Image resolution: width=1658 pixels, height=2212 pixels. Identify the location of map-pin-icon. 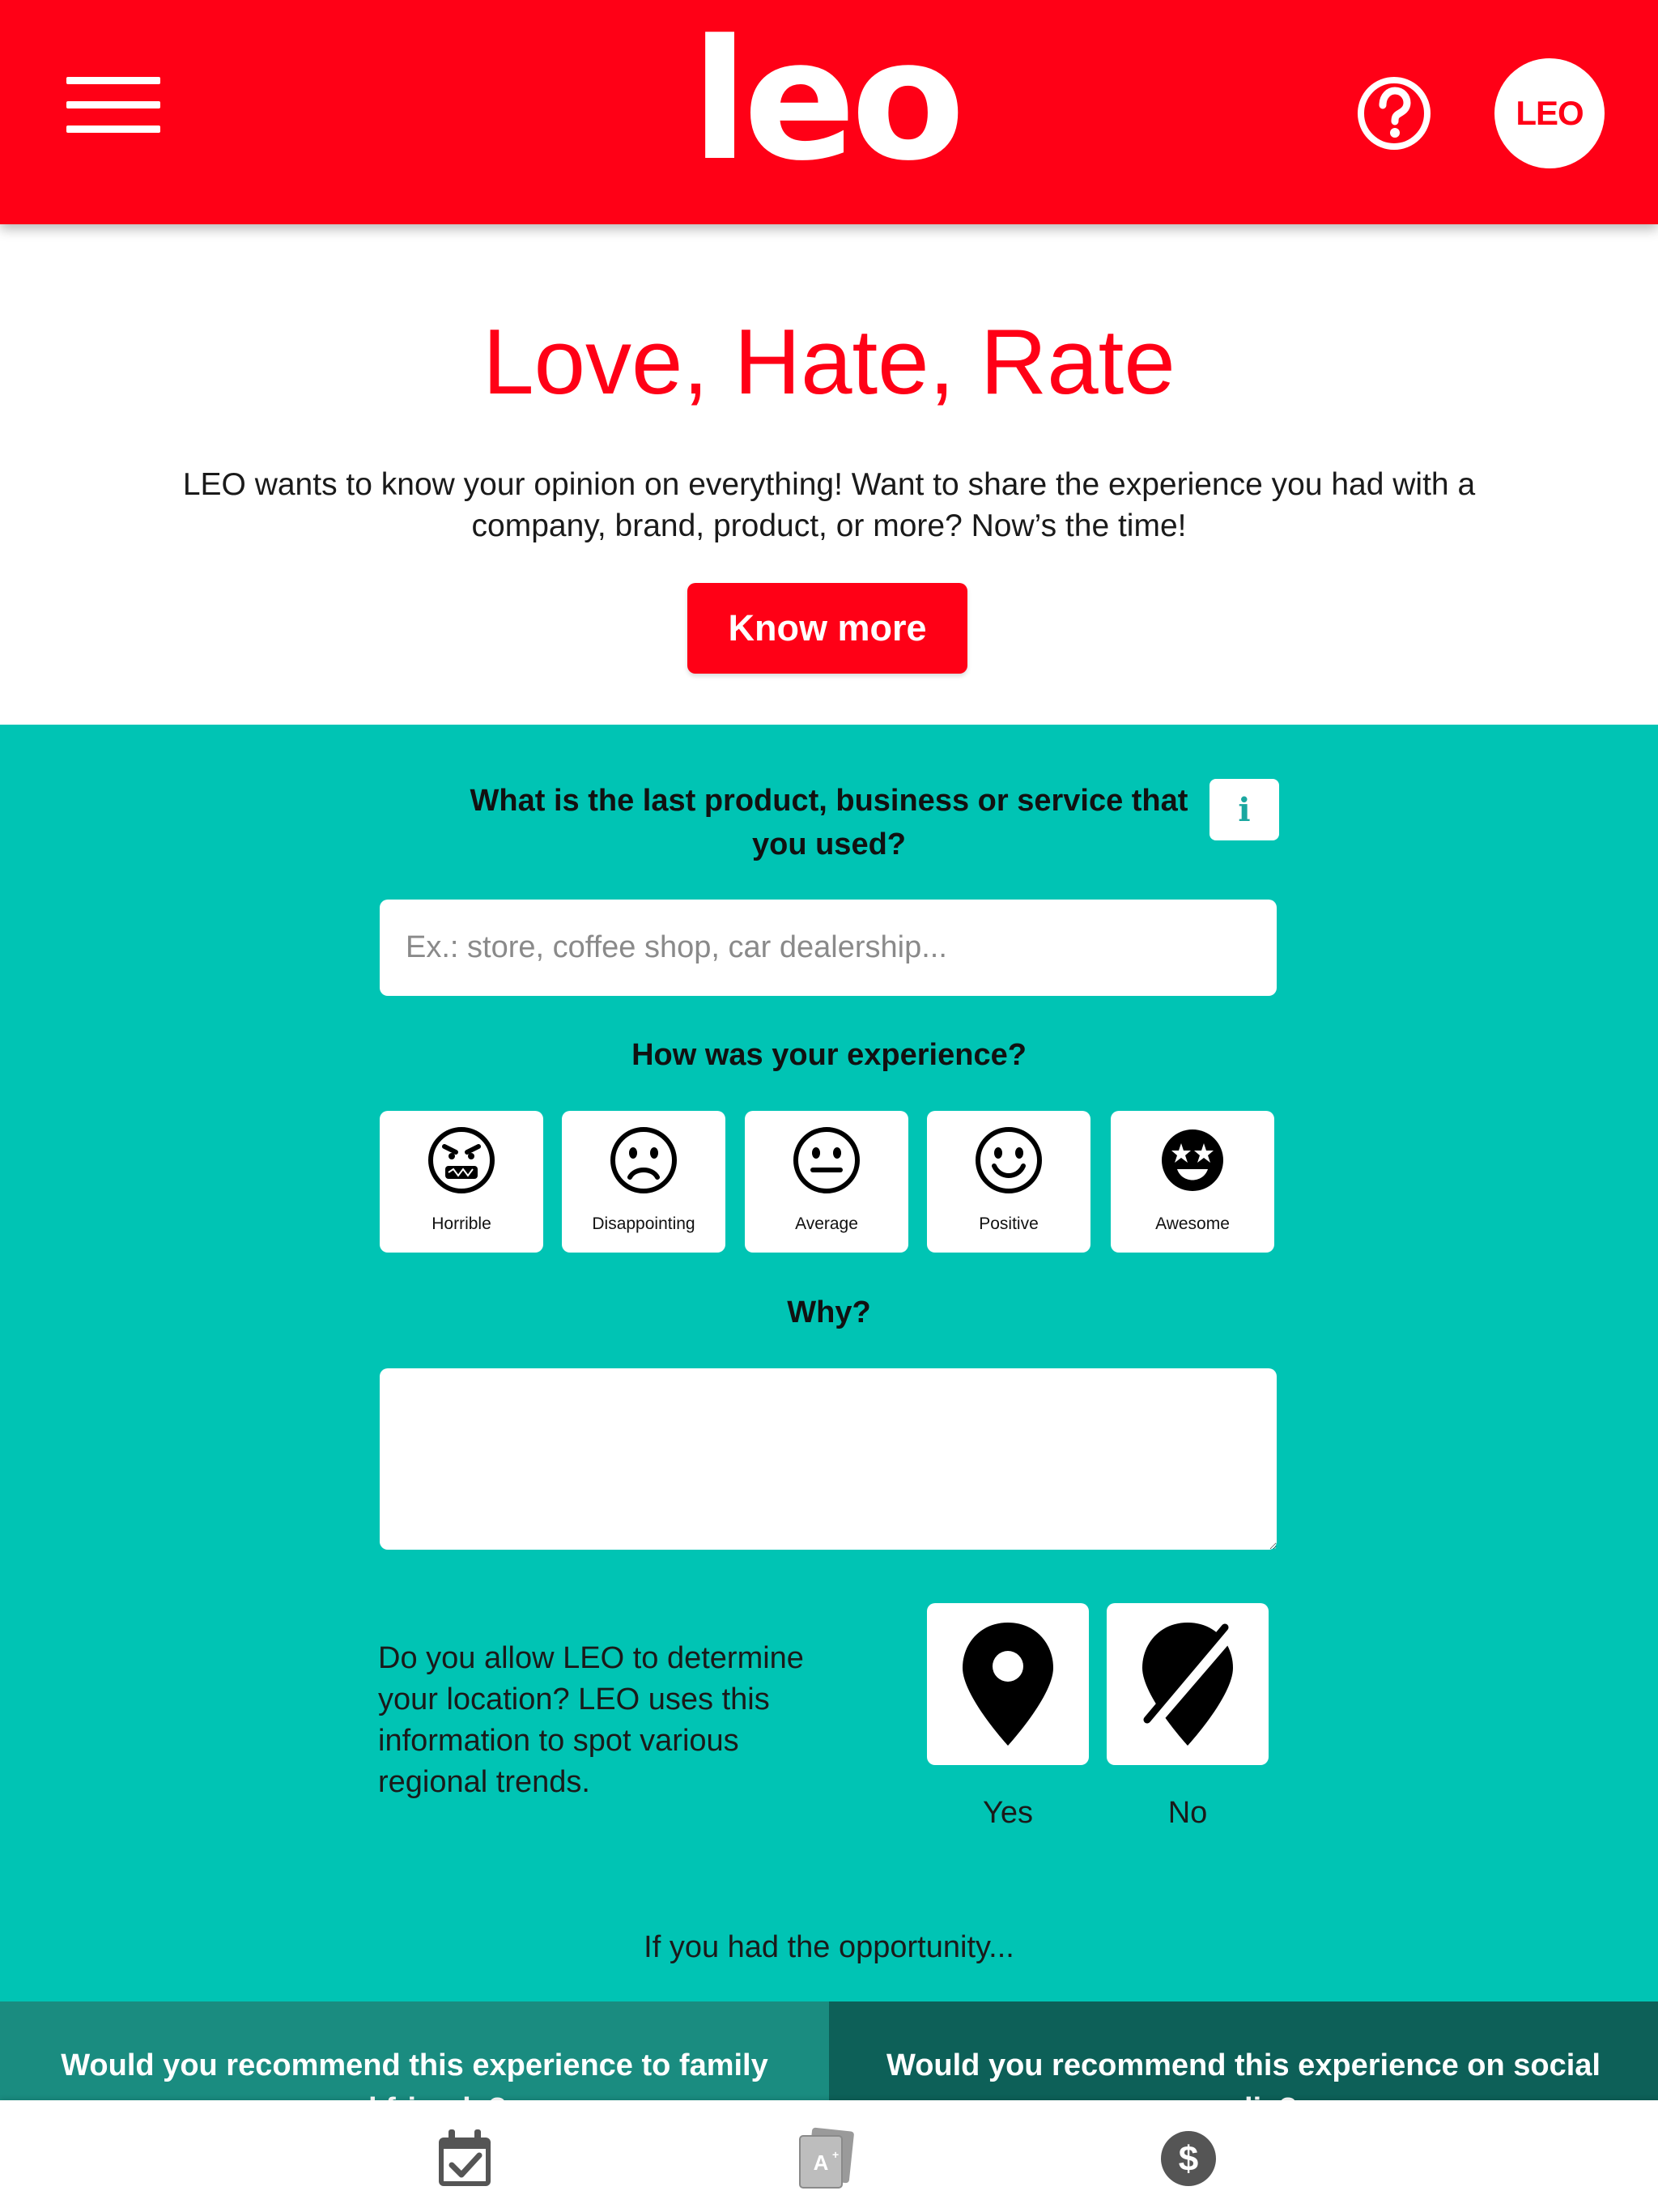
(1008, 1684).